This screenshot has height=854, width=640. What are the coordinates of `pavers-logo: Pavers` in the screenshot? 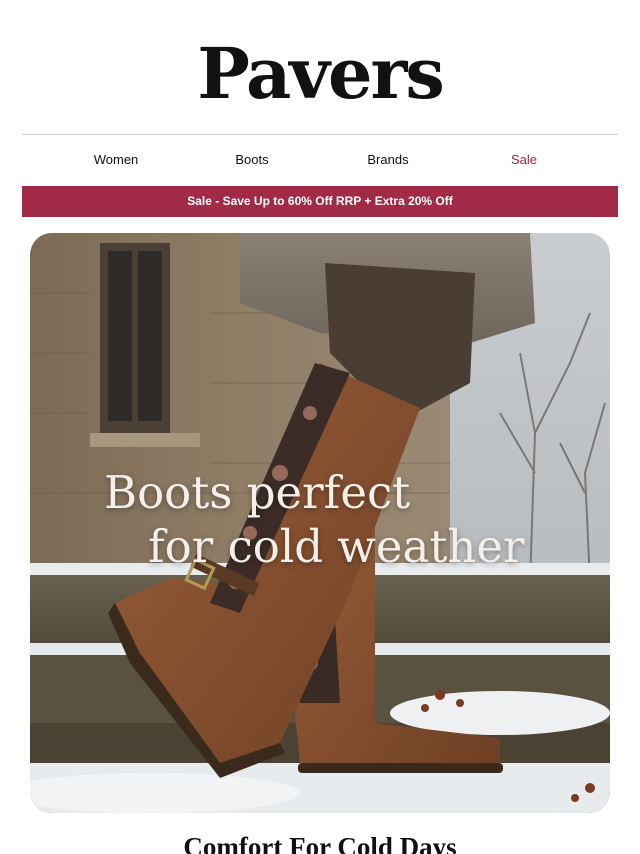 It's located at (320, 74).